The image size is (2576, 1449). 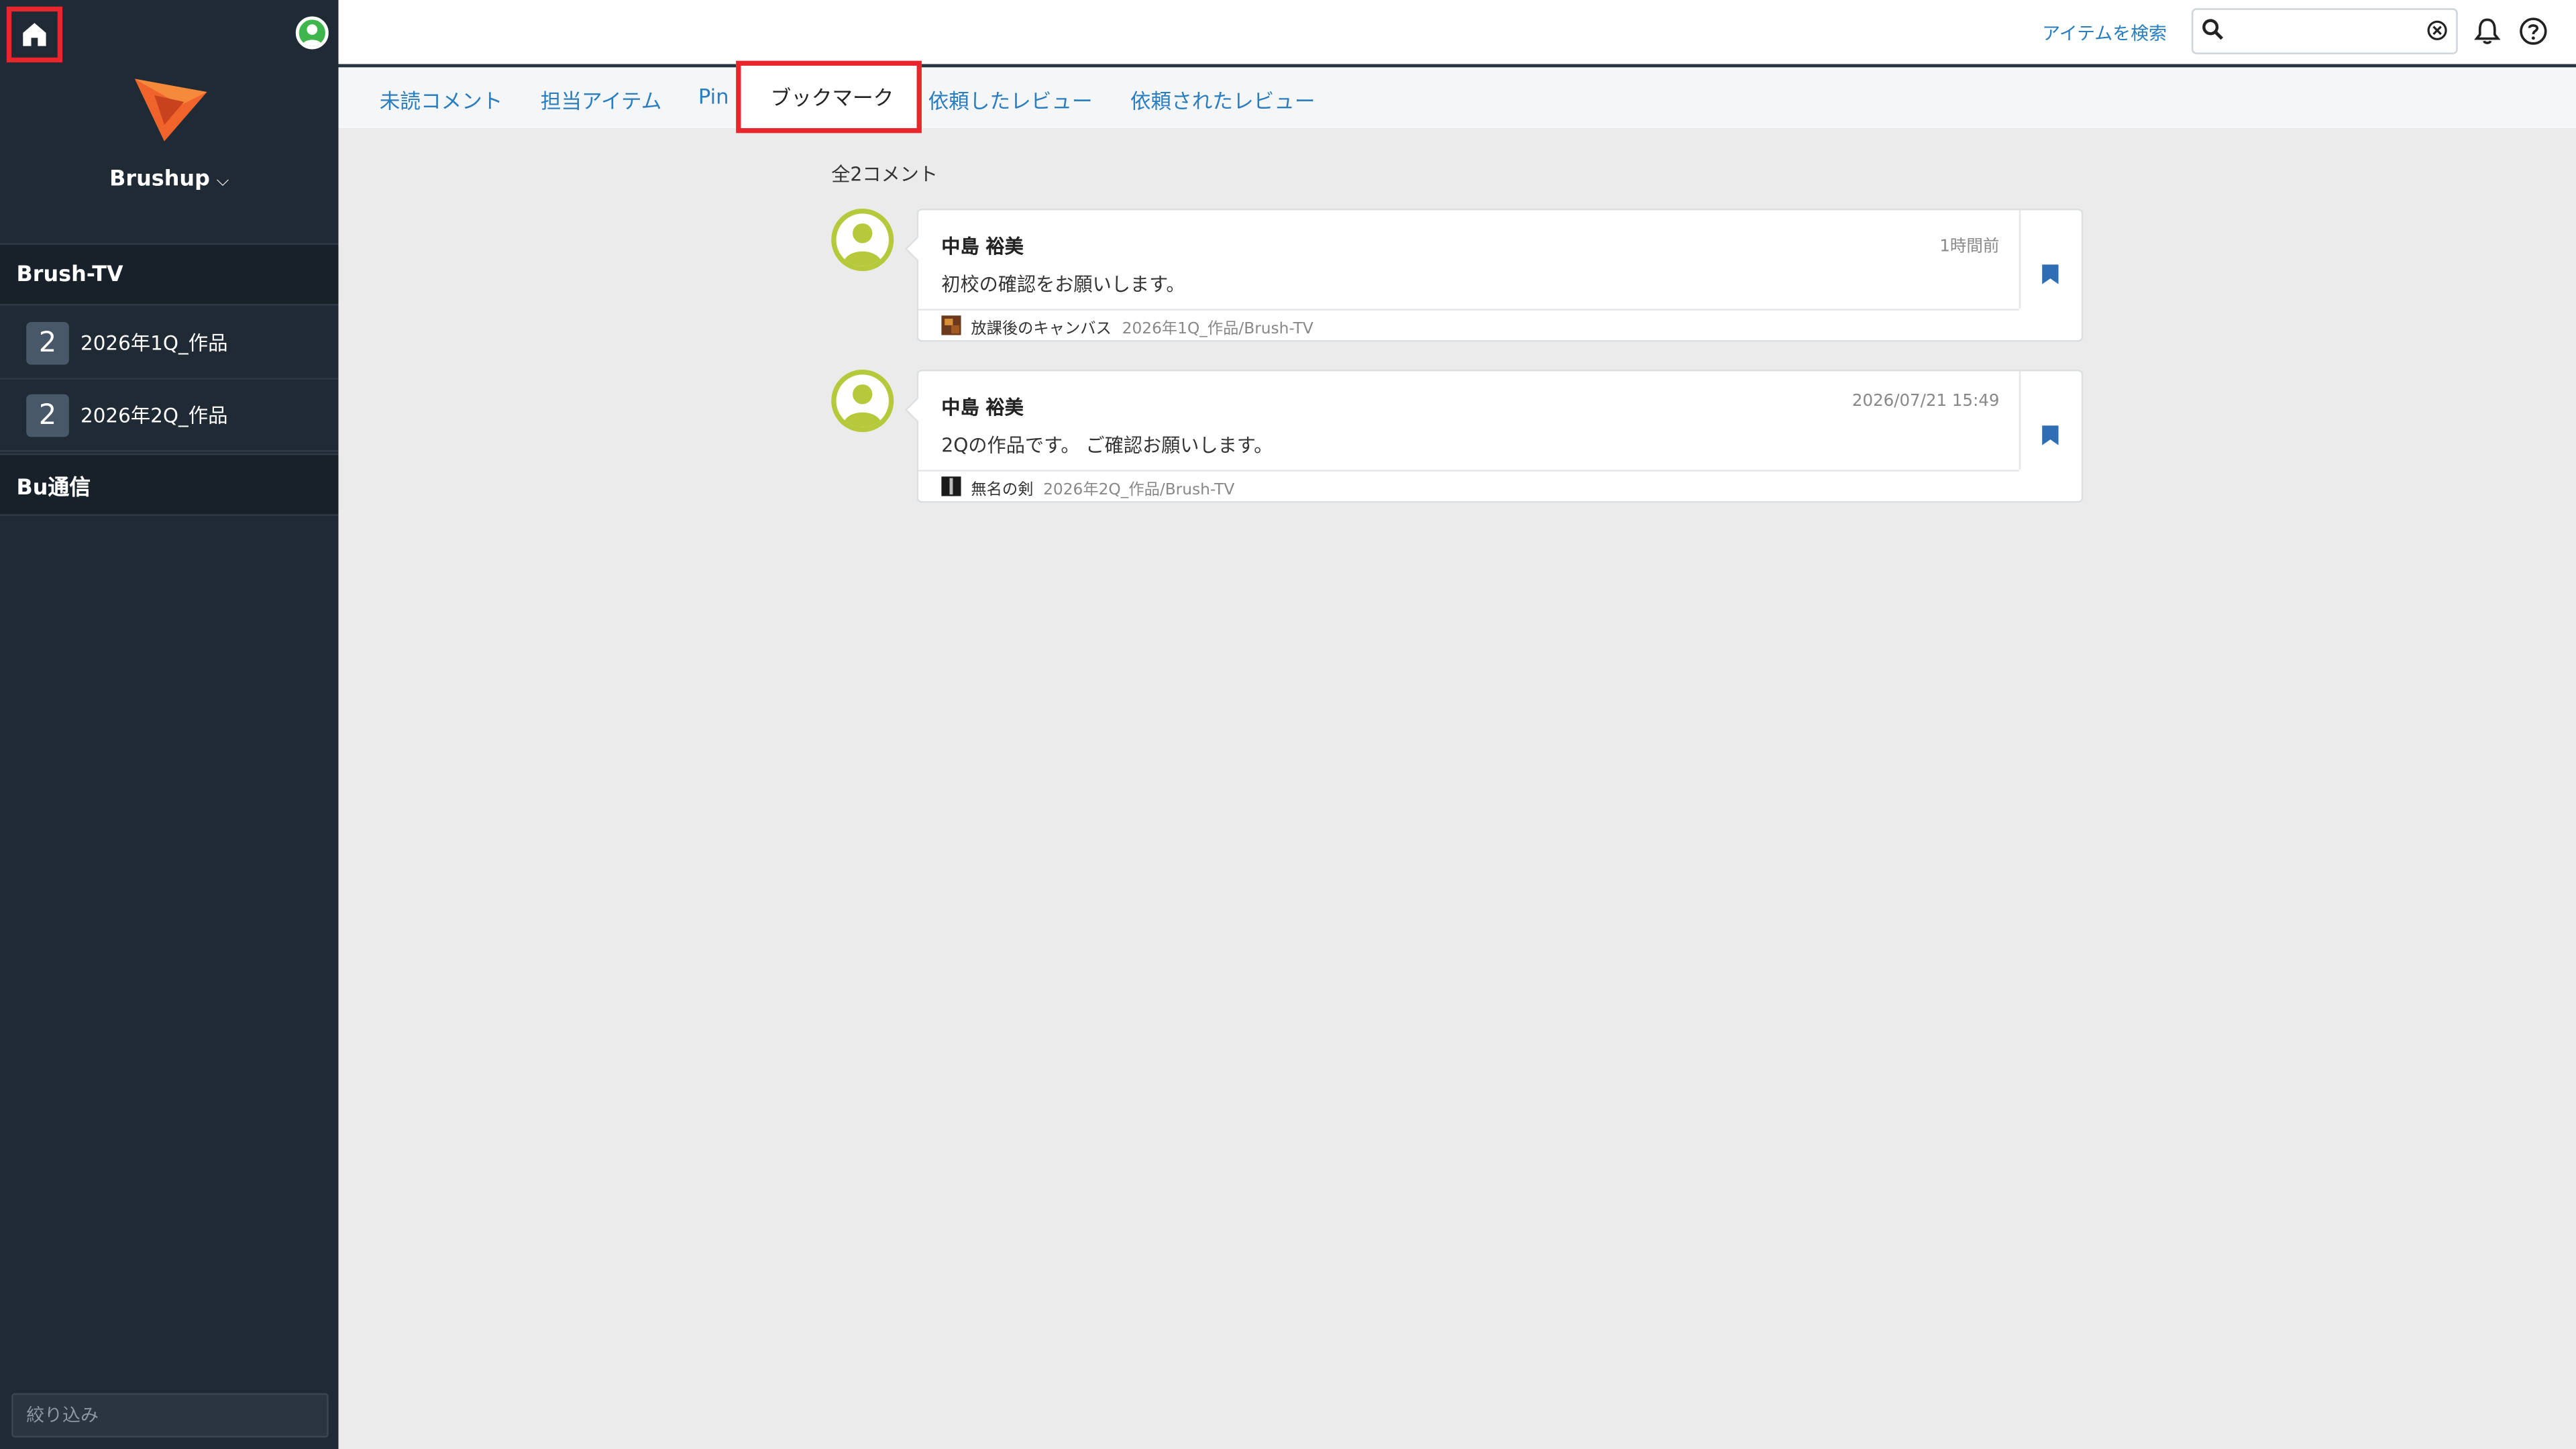 What do you see at coordinates (1469, 259) in the screenshot?
I see `comment-body: 中島 裕美 1時間前 初校の確認をお願いします。` at bounding box center [1469, 259].